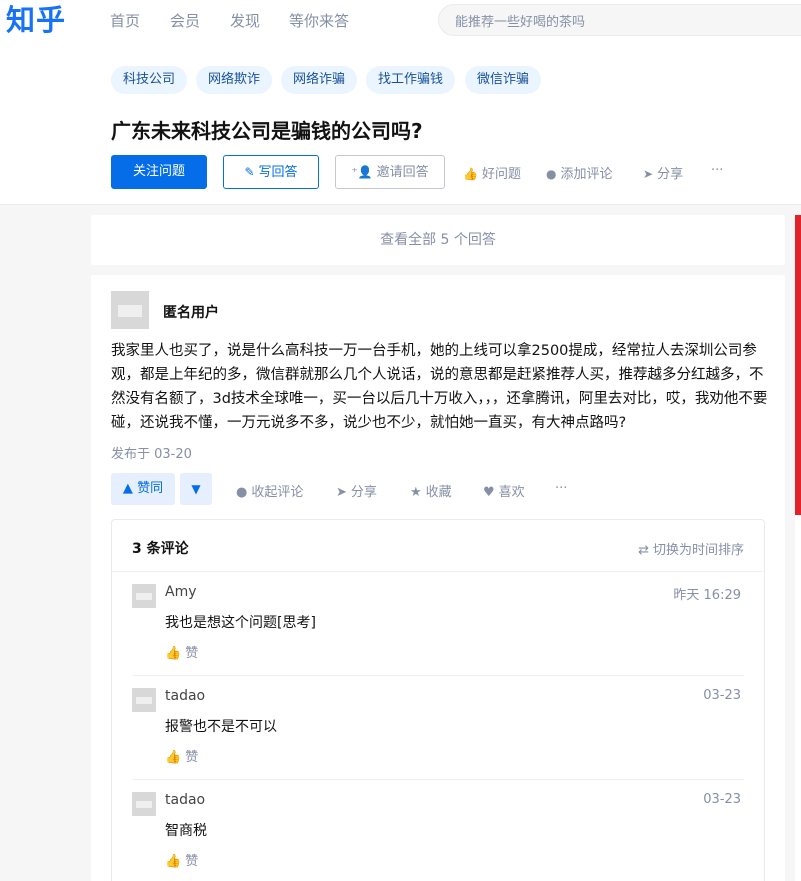  Describe the element at coordinates (520, 22) in the screenshot. I see `search-placeholder: 能推荐一些好喝的茶吗` at that location.